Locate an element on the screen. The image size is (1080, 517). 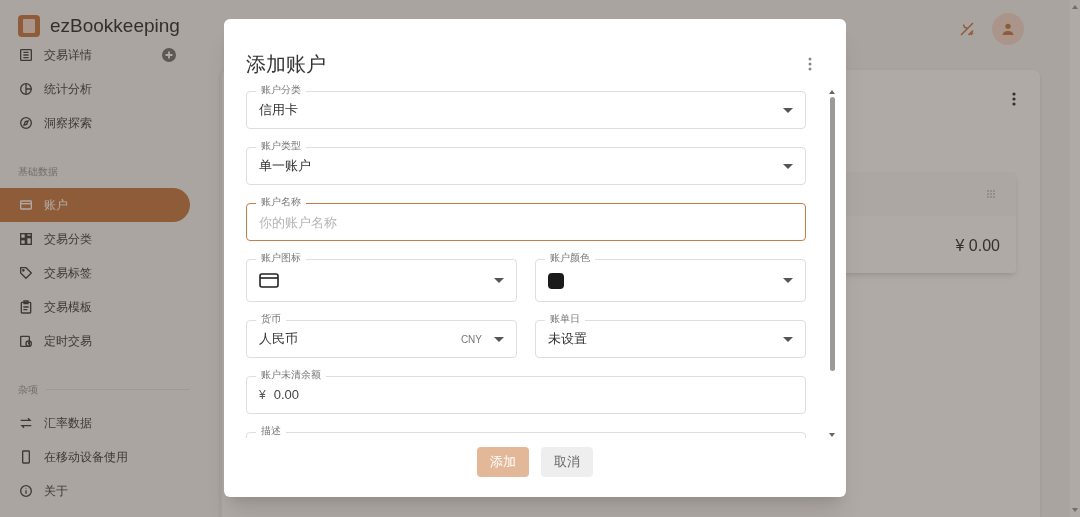
field-label: 货币 is located at coordinates (271, 319).